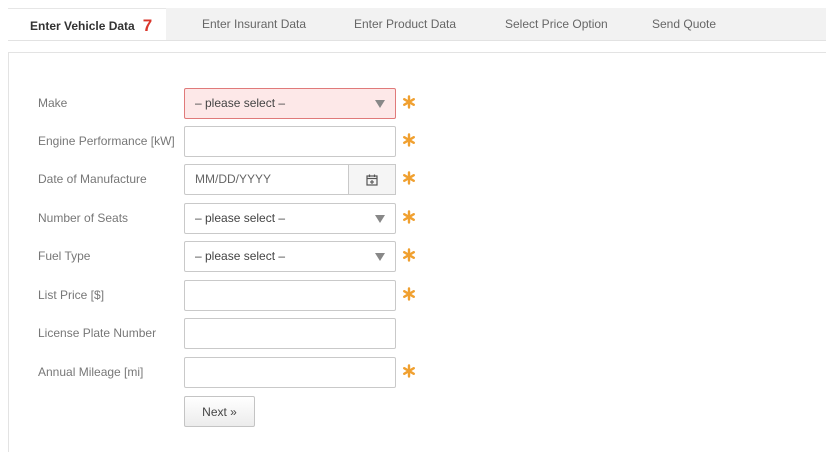 This screenshot has width=826, height=452. Describe the element at coordinates (417, 141) in the screenshot. I see `engine-performance-row: Engine Performance [kW]` at that location.